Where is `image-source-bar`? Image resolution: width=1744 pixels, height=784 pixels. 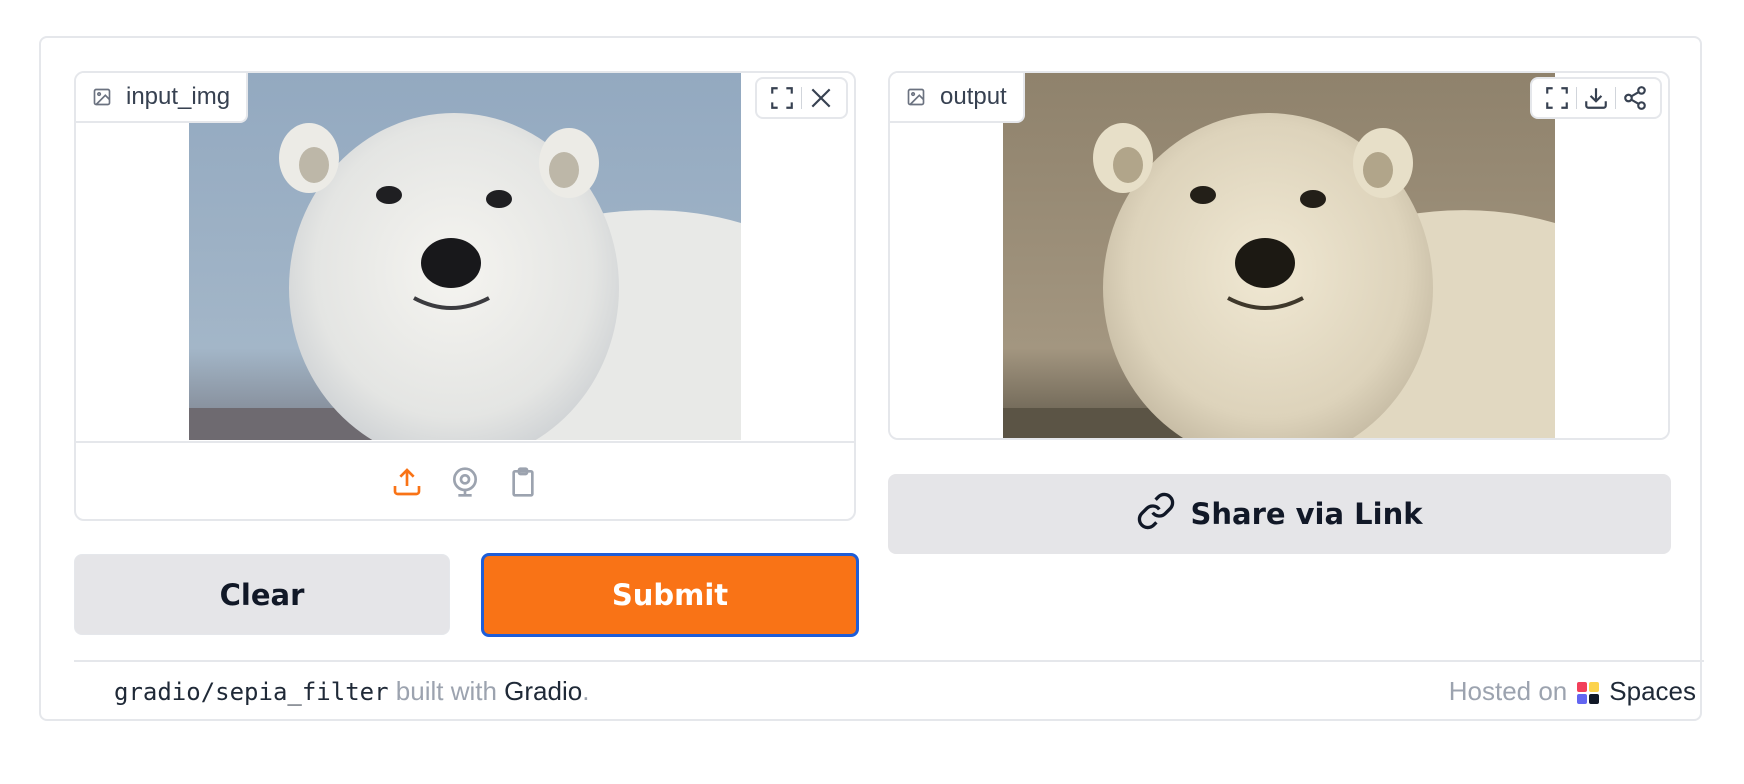 image-source-bar is located at coordinates (465, 480).